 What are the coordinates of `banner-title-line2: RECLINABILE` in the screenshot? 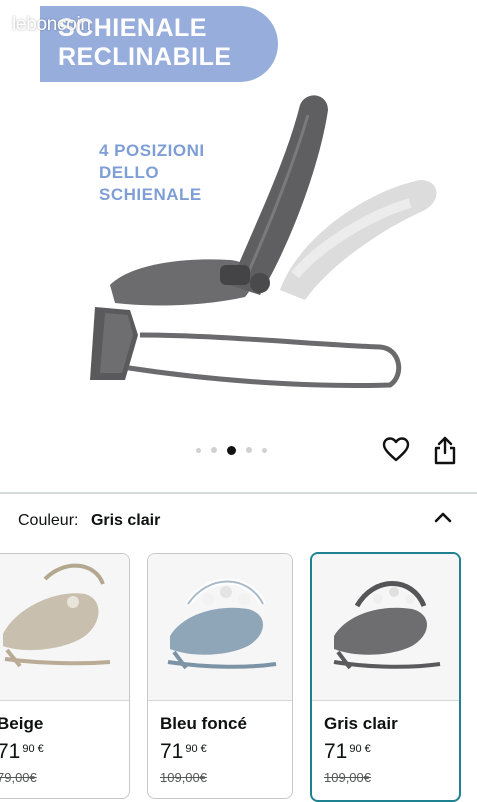 It's located at (145, 57).